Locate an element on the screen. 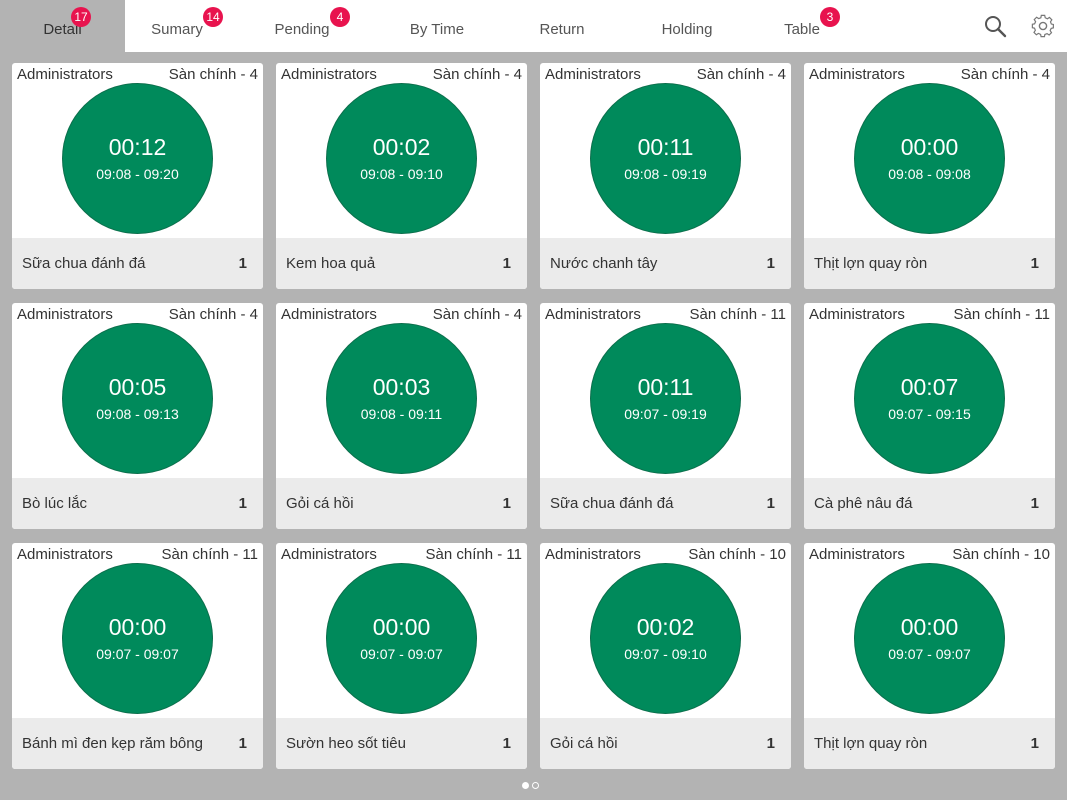 This screenshot has width=1067, height=800. timer-circle: 00:11 09:07 - 09:19 is located at coordinates (665, 398).